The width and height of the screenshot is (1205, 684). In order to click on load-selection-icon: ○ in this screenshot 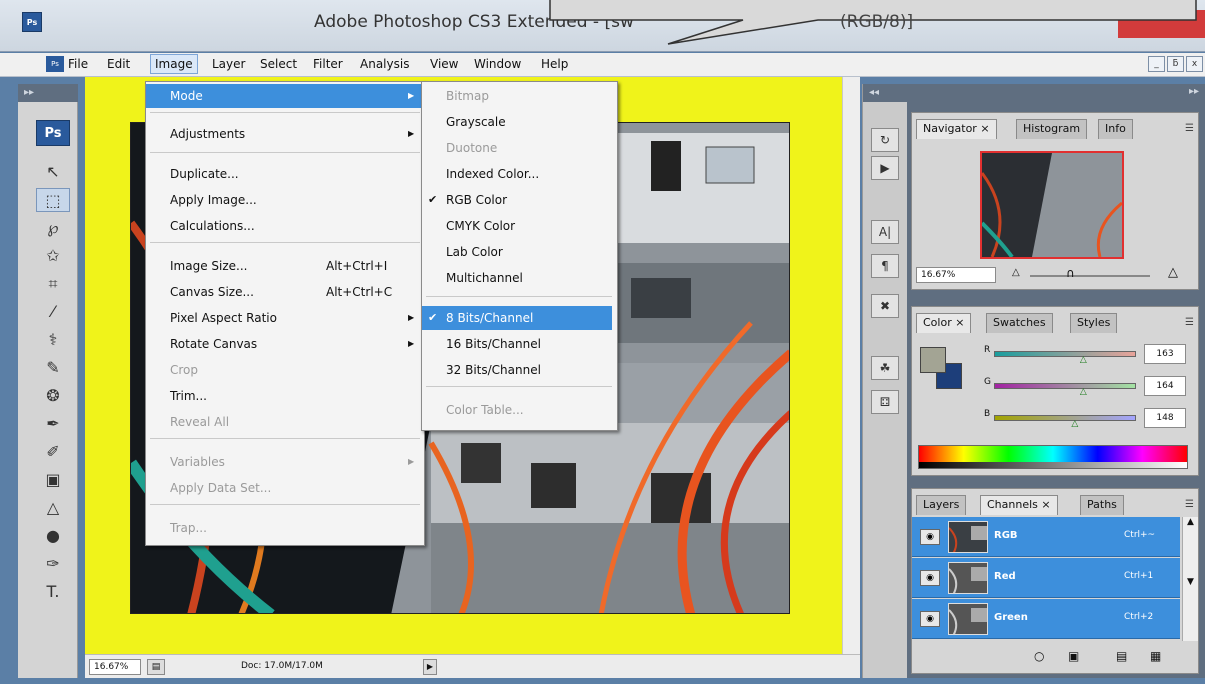, I will do `click(1039, 656)`.